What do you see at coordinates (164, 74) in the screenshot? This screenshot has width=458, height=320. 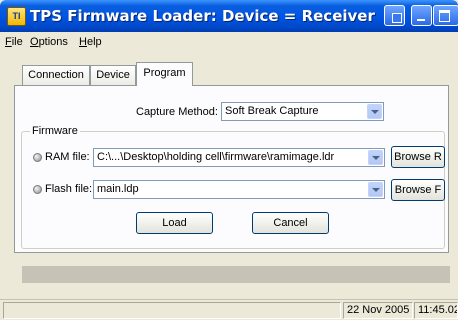 I see `tab-program: Program` at bounding box center [164, 74].